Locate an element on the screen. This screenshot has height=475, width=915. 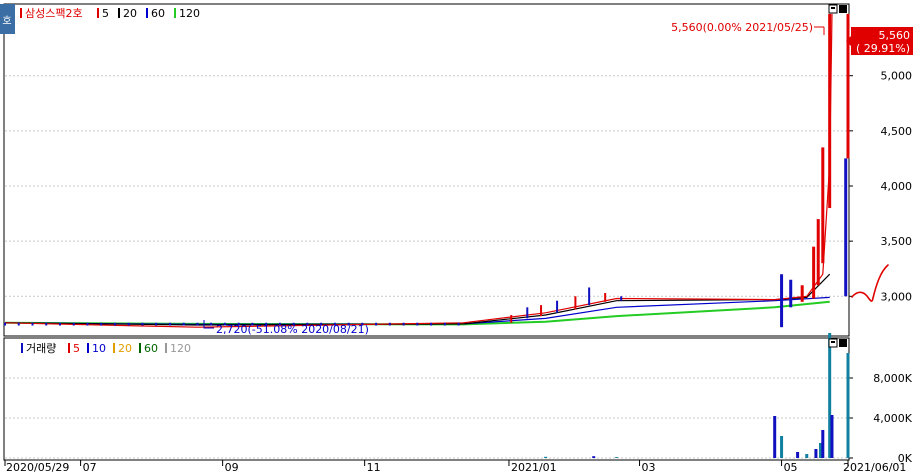
volume-legend-label: 120 is located at coordinates (180, 348).